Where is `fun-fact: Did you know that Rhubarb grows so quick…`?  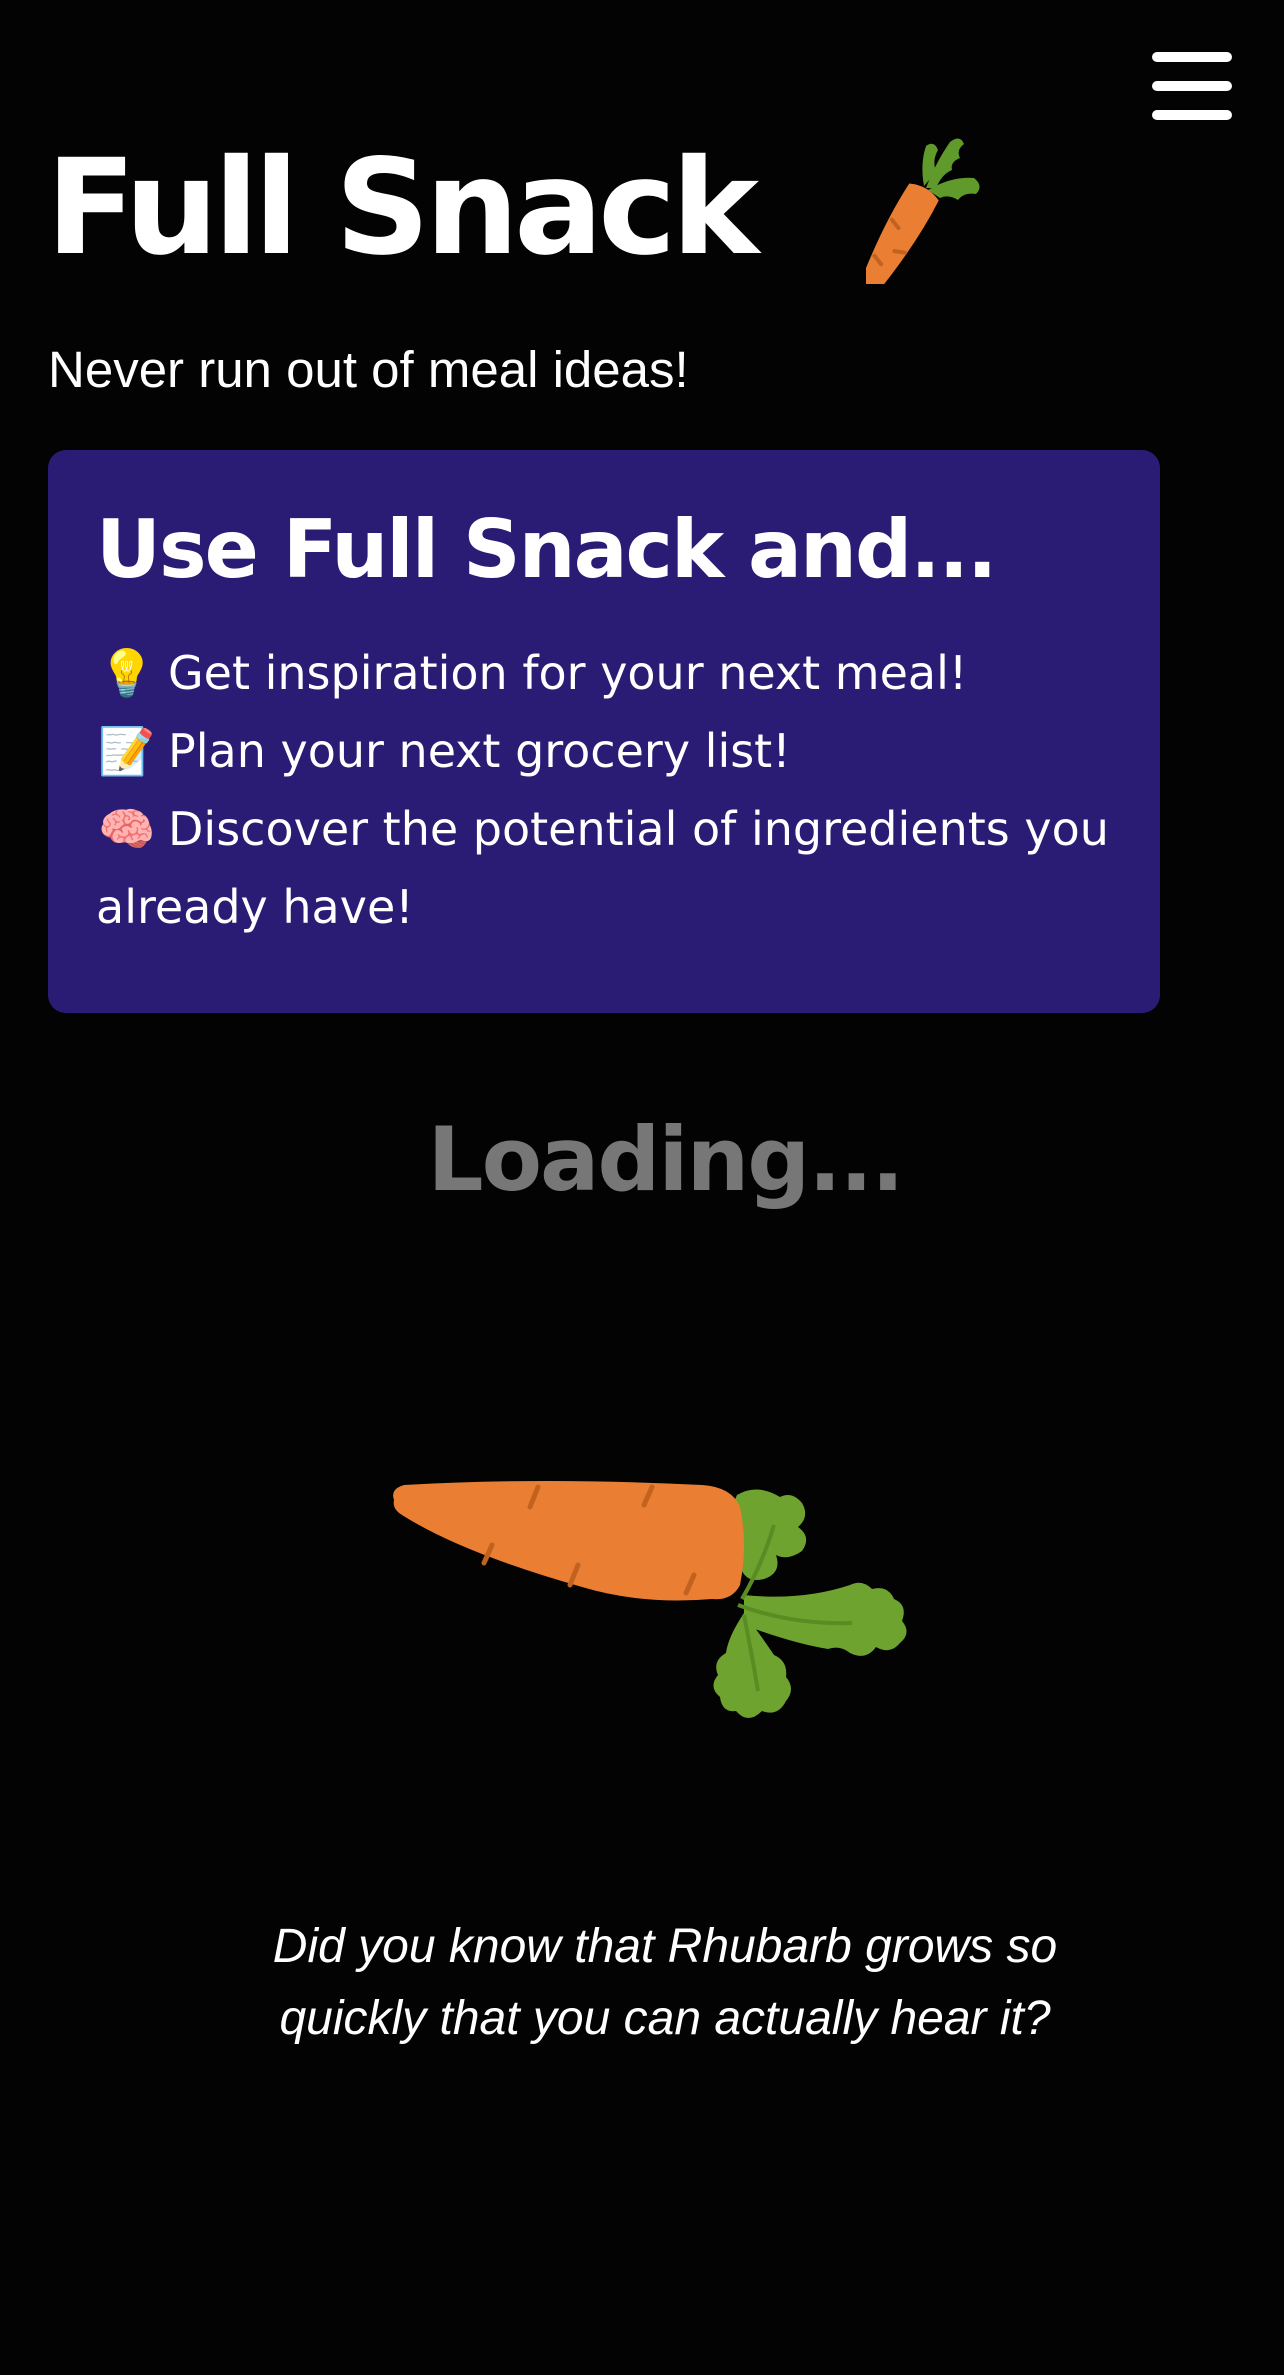
fun-fact: Did you know that Rhubarb grows so quick… is located at coordinates (665, 1982).